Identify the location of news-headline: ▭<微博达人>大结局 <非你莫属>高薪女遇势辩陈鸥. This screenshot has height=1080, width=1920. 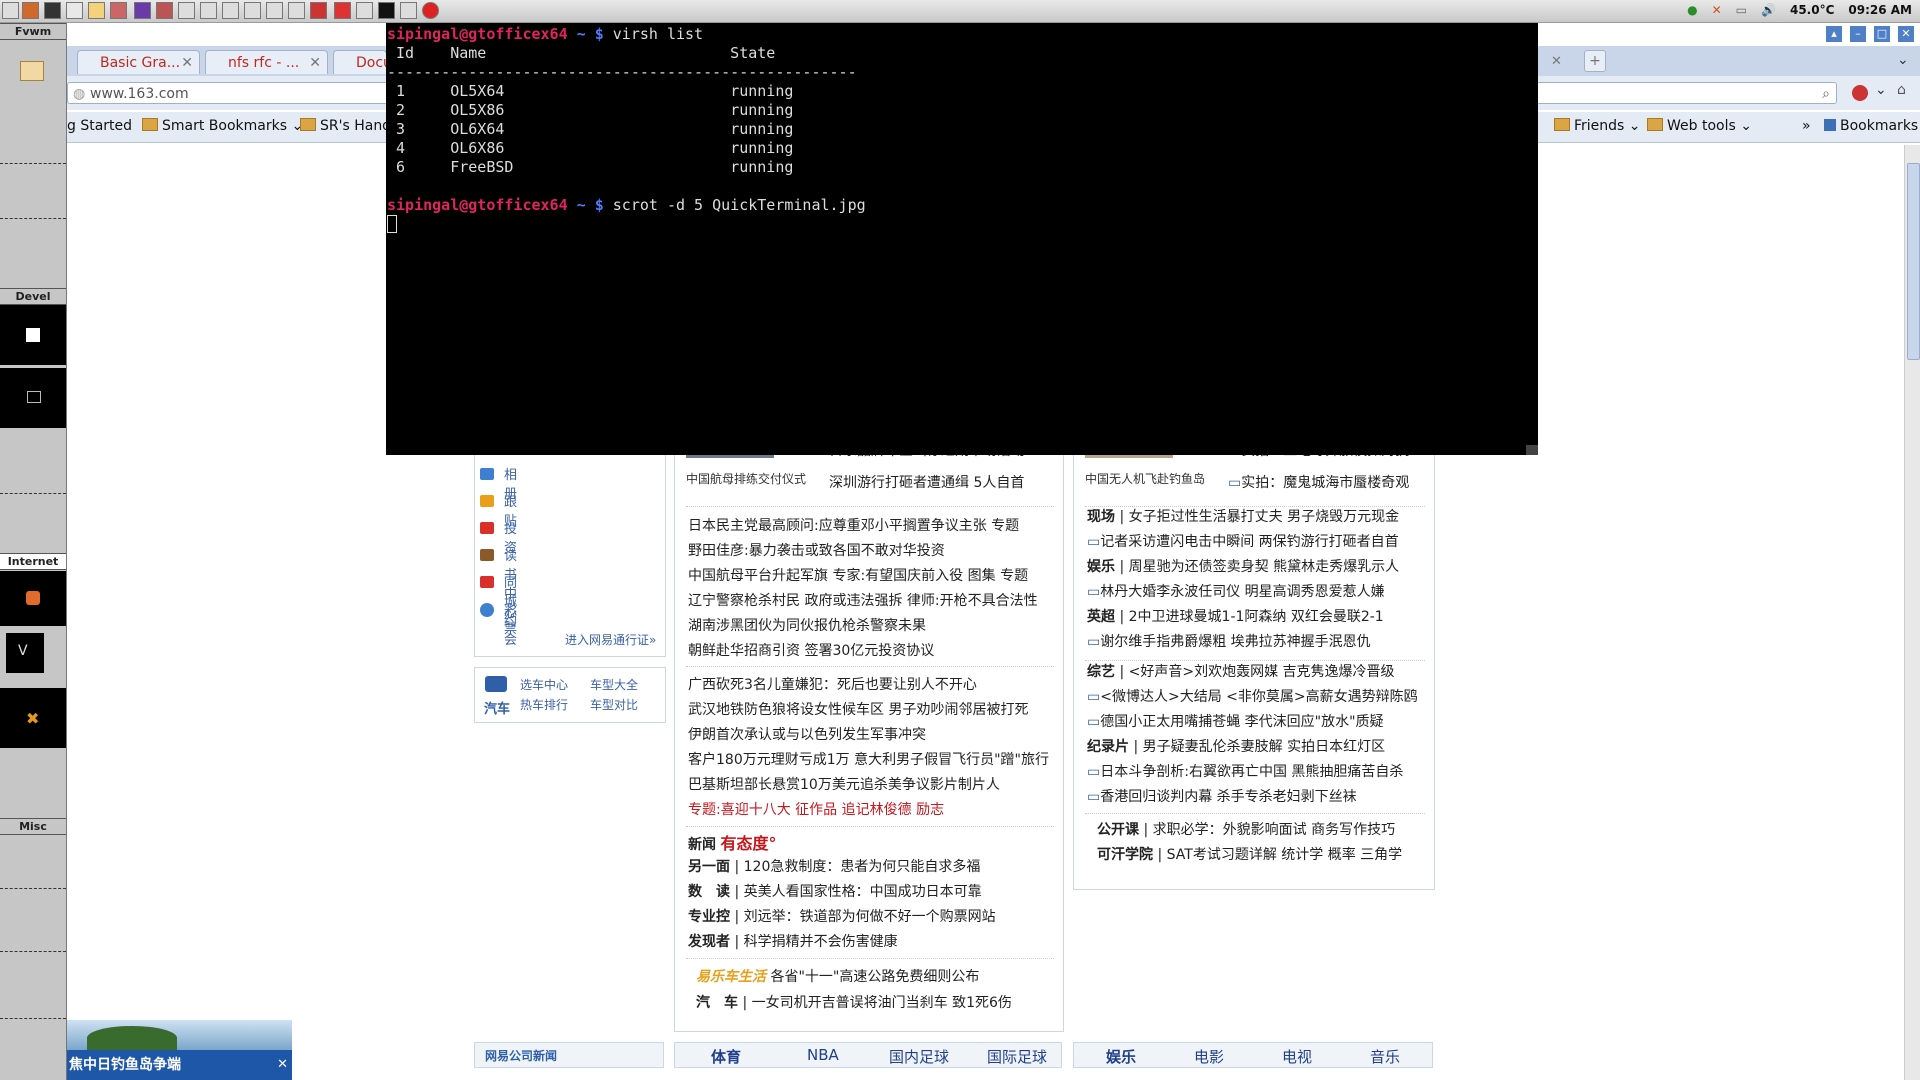
(1252, 697).